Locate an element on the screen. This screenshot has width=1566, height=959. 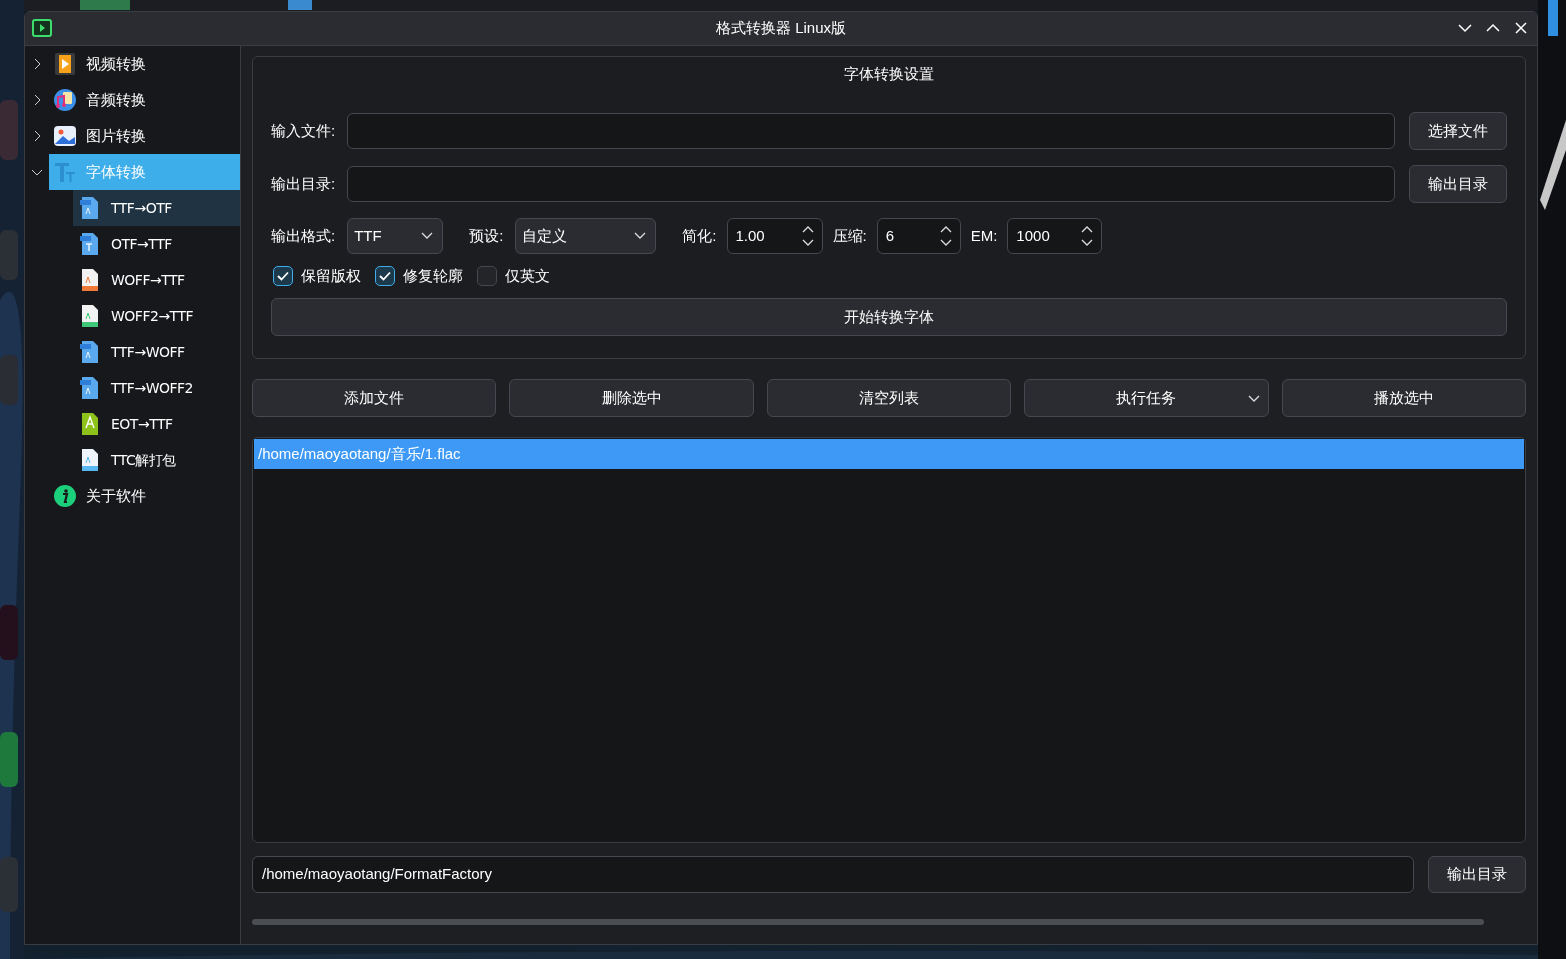
em-spinbox: 1000 is located at coordinates (1055, 236).